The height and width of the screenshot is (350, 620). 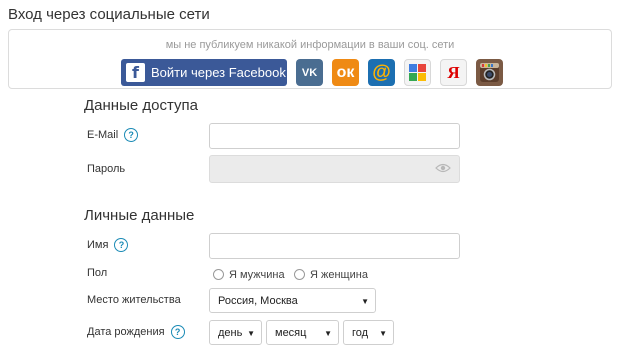 I want to click on password-field, so click(x=334, y=169).